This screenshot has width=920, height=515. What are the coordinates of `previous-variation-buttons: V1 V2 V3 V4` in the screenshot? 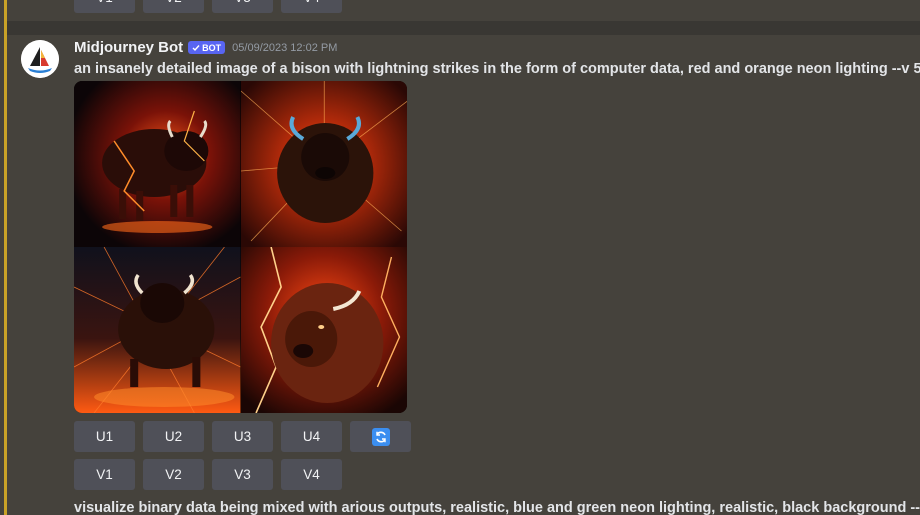 It's located at (208, 6).